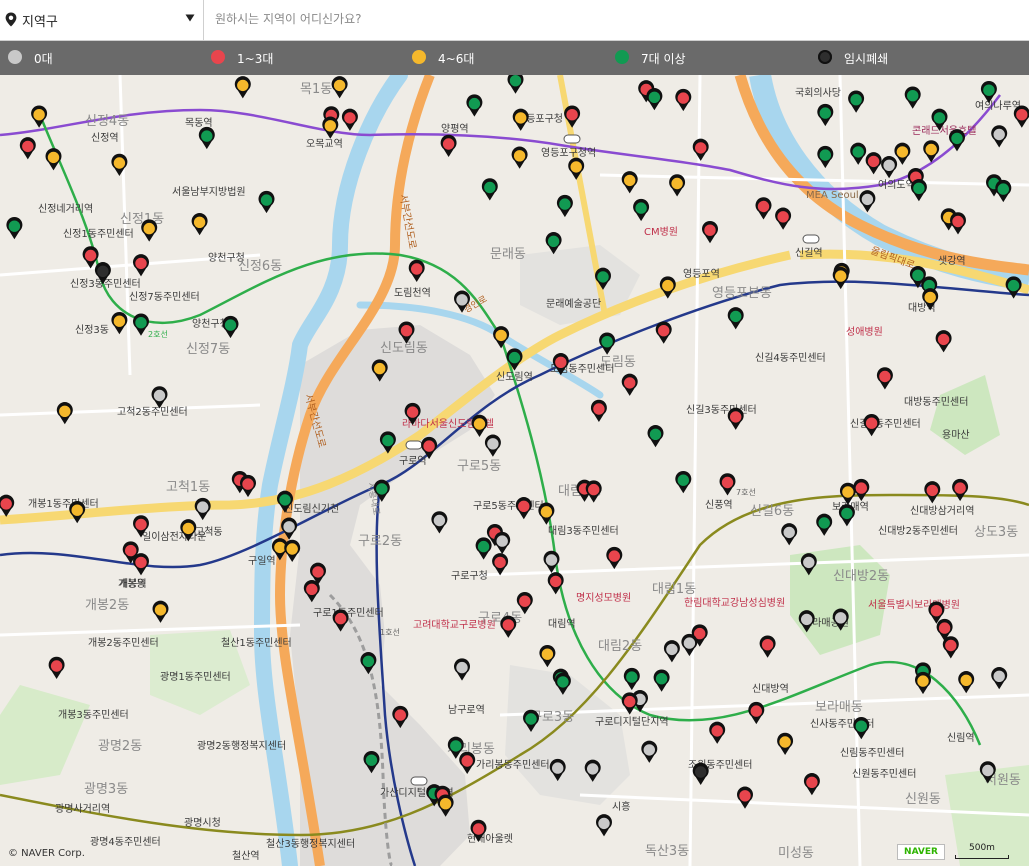 The width and height of the screenshot is (1029, 866). I want to click on map-district-label: 신정6동, so click(260, 266).